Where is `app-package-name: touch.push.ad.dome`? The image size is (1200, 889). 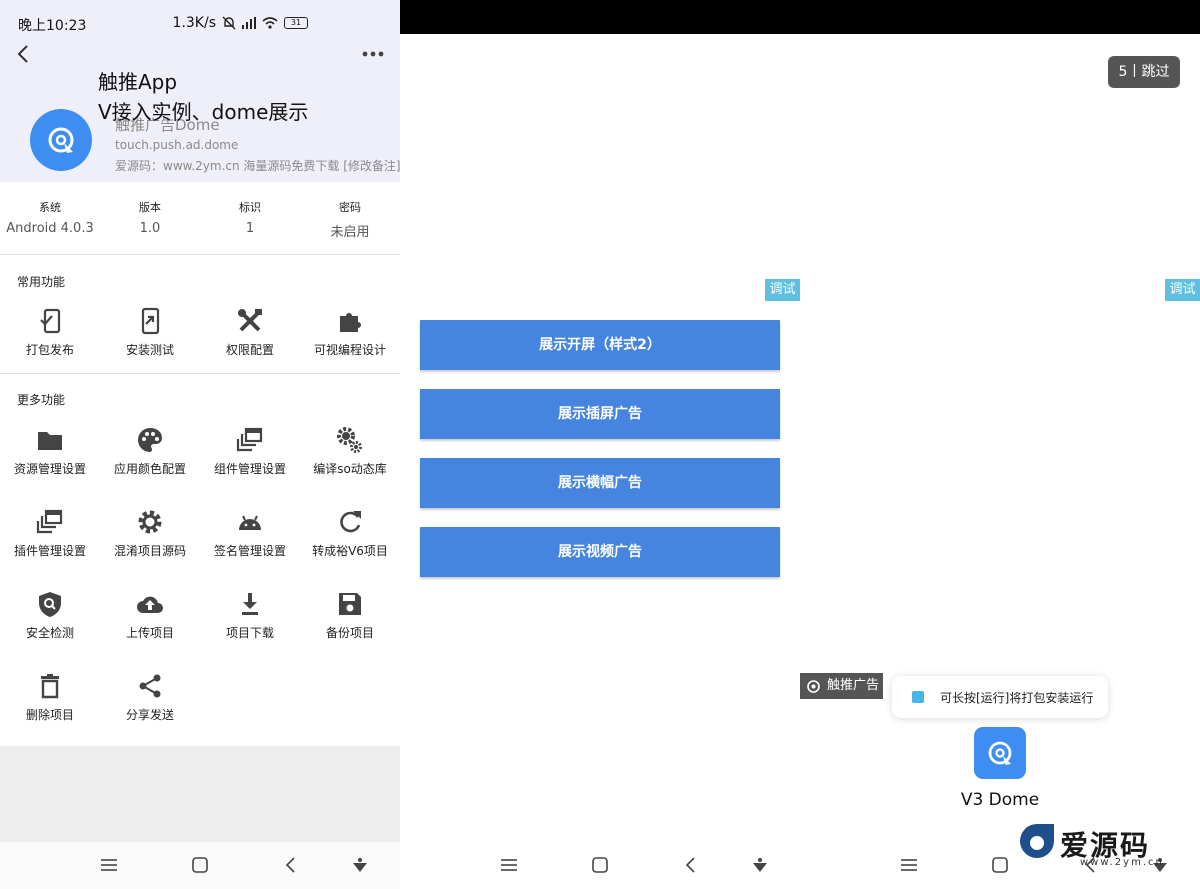
app-package-name: touch.push.ad.dome is located at coordinates (177, 145).